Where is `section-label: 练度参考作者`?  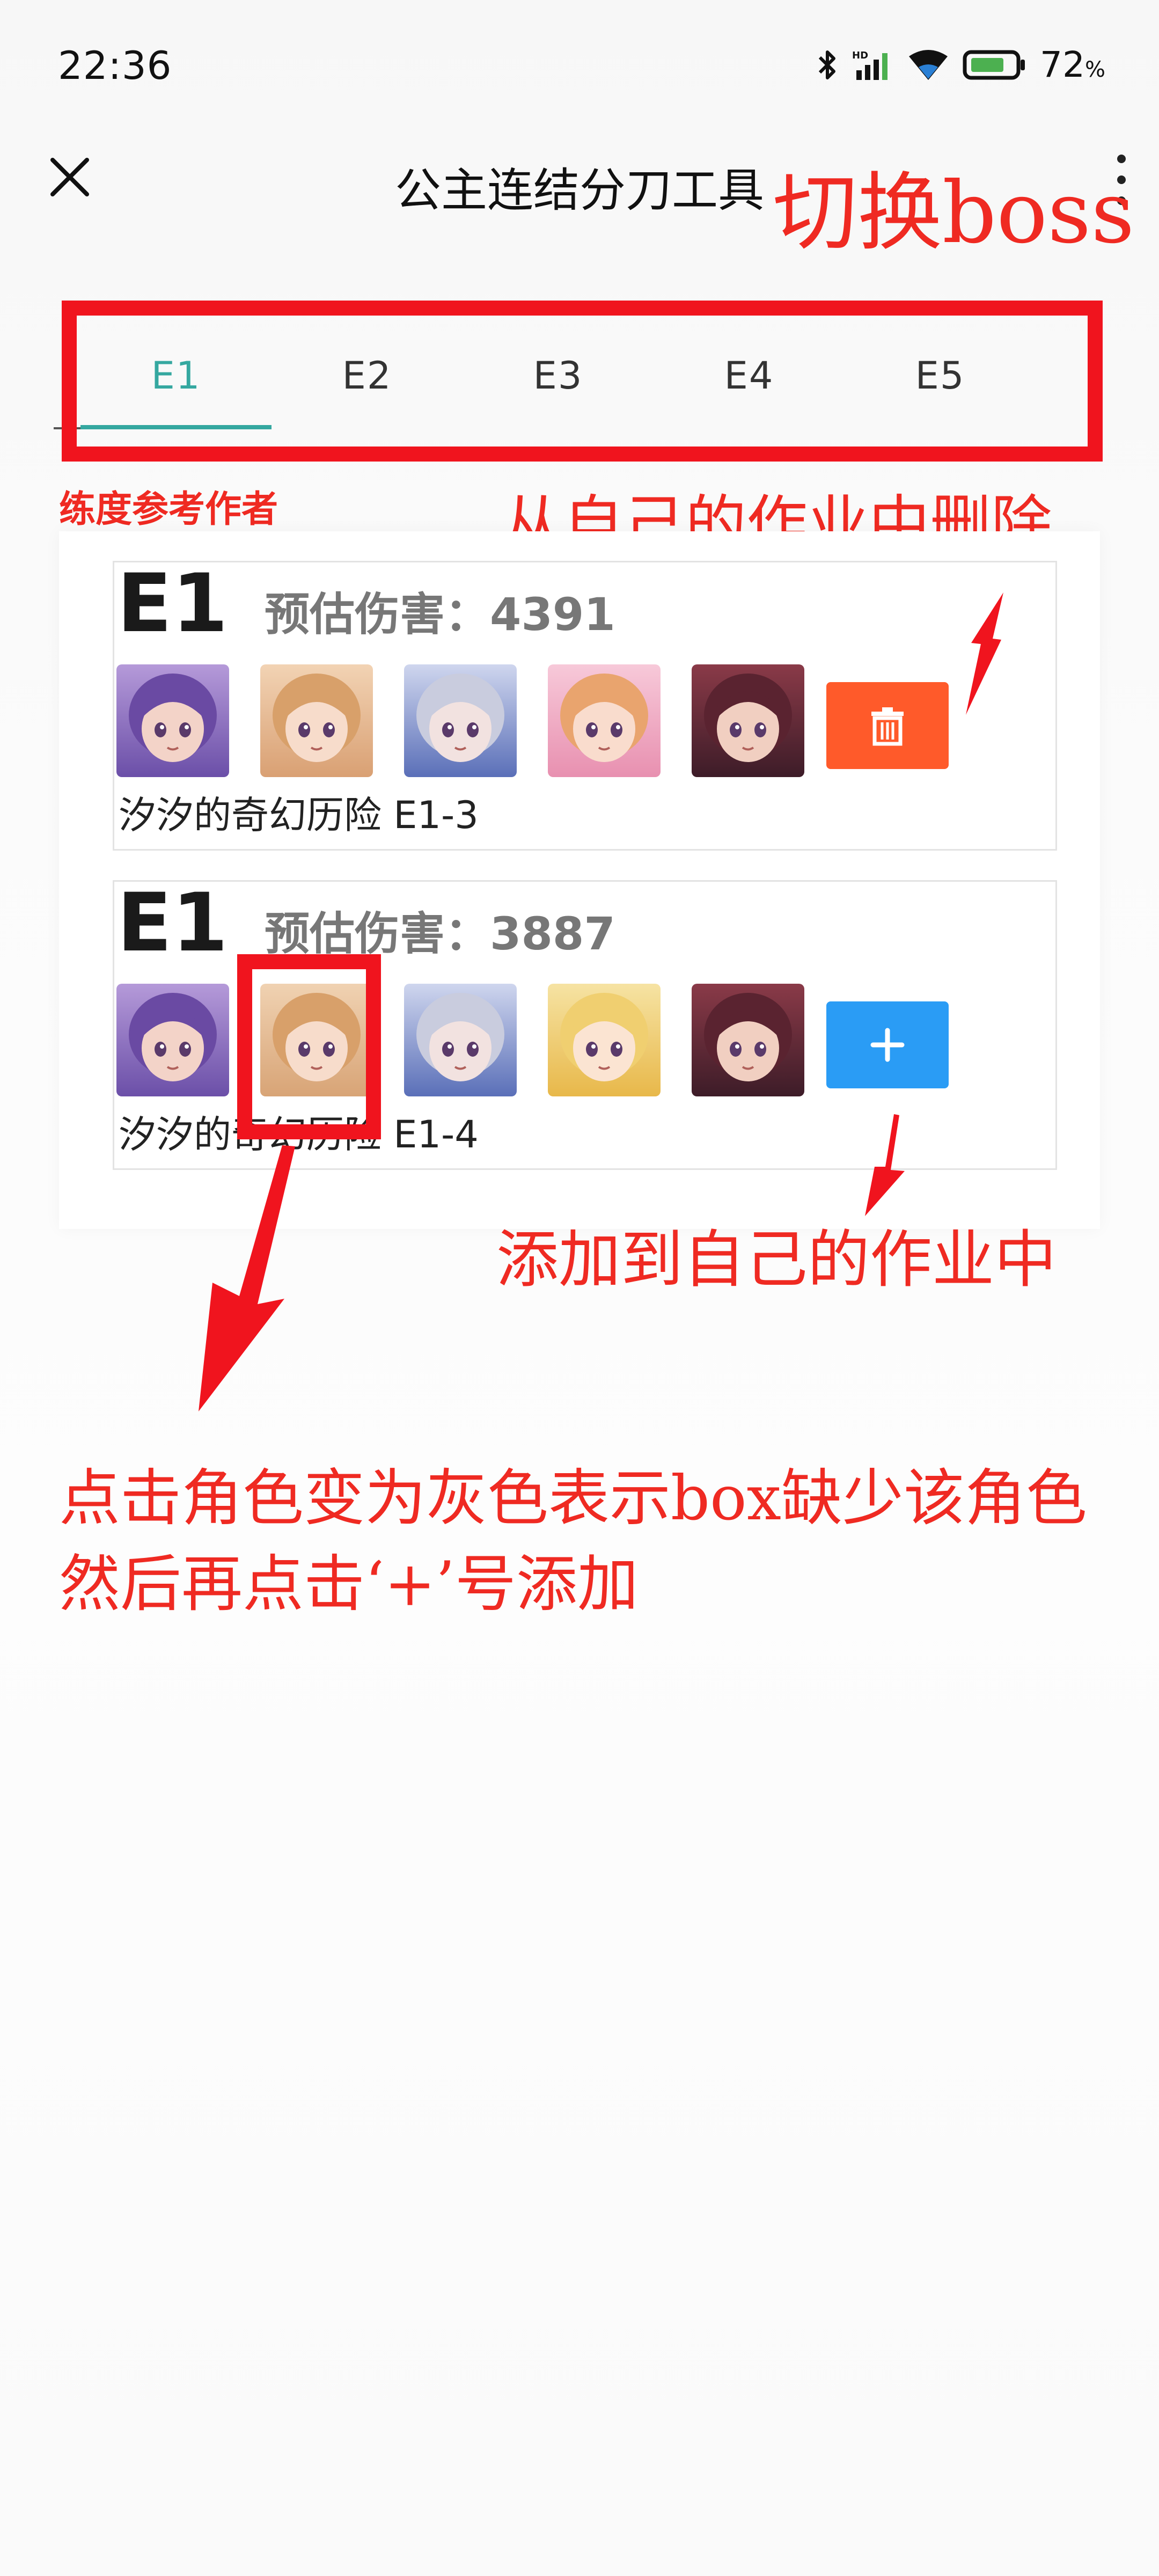 section-label: 练度参考作者 is located at coordinates (169, 509).